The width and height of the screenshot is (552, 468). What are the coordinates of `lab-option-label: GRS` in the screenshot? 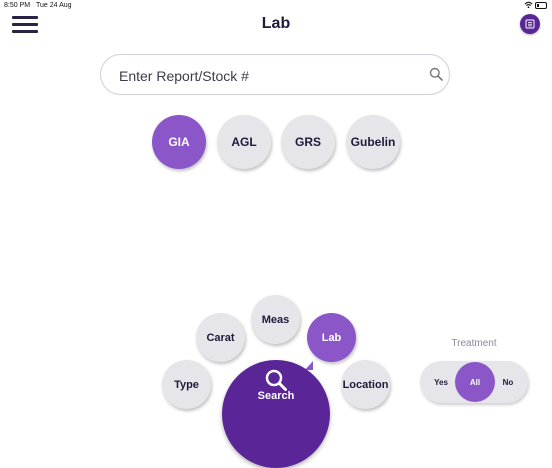 It's located at (307, 142).